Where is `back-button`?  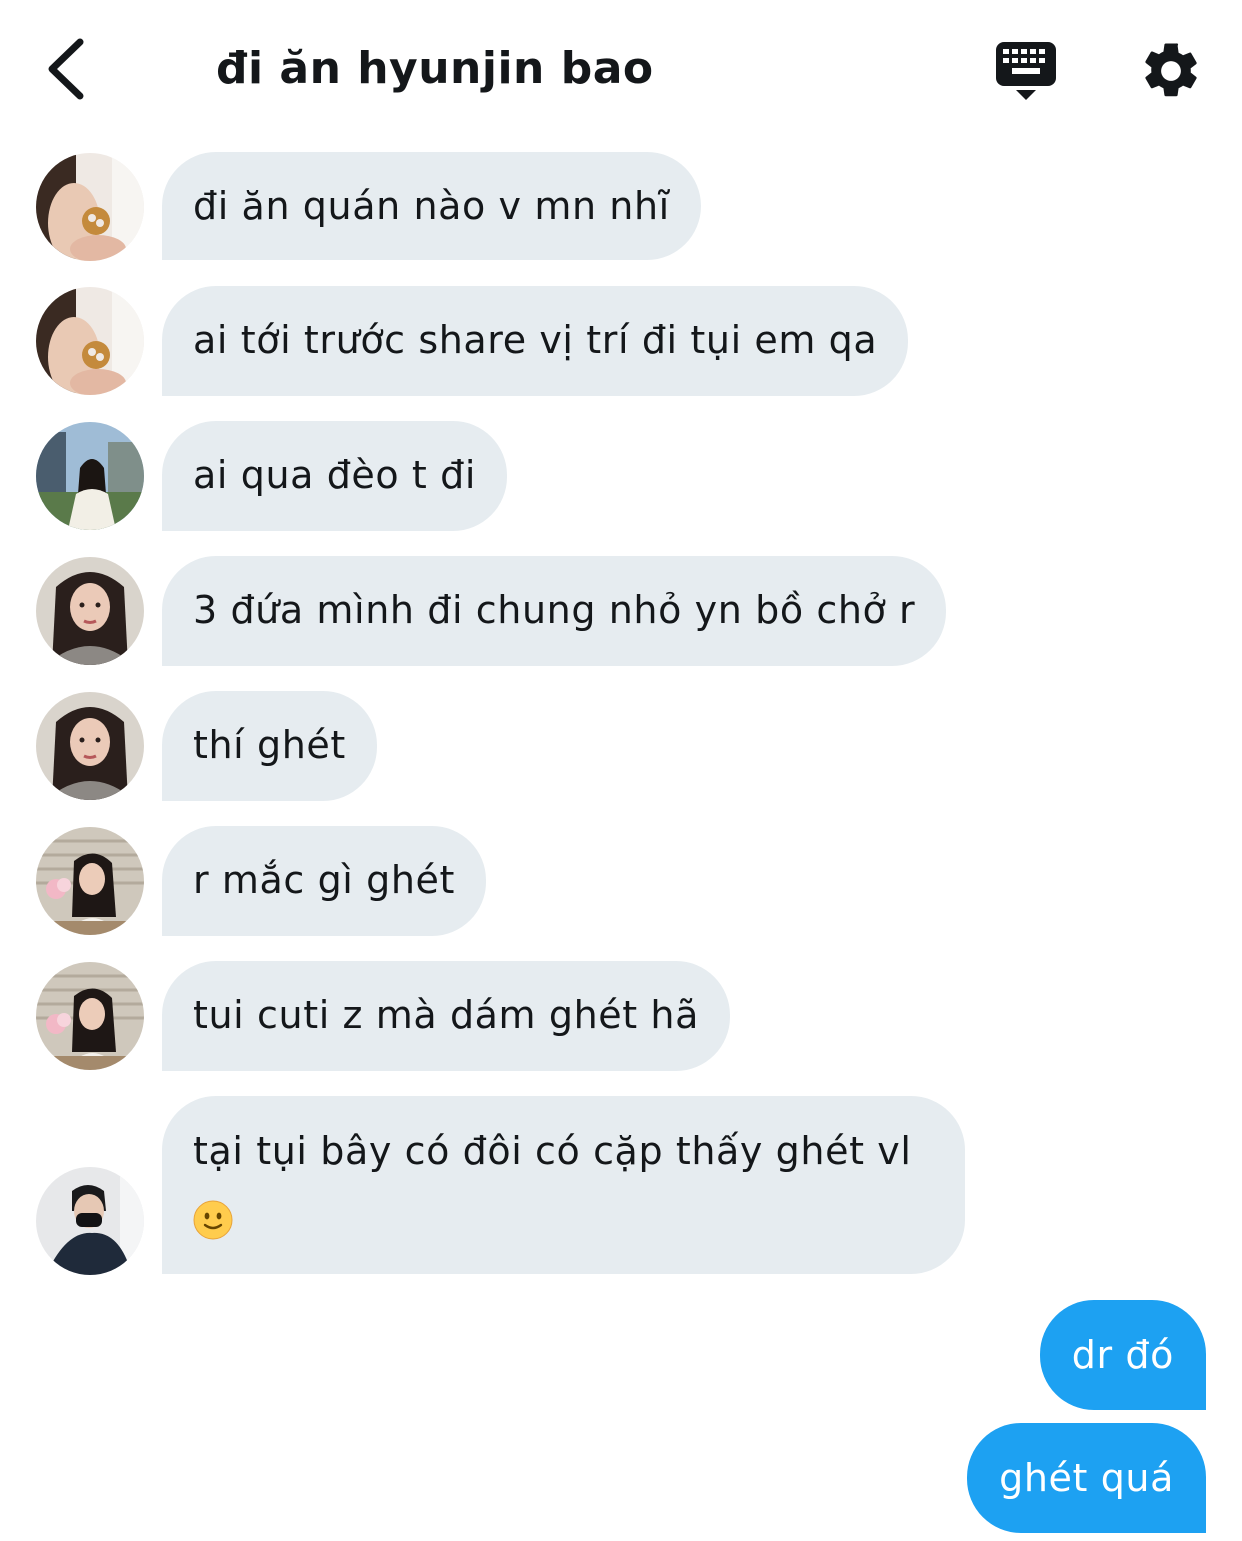 back-button is located at coordinates (68, 69).